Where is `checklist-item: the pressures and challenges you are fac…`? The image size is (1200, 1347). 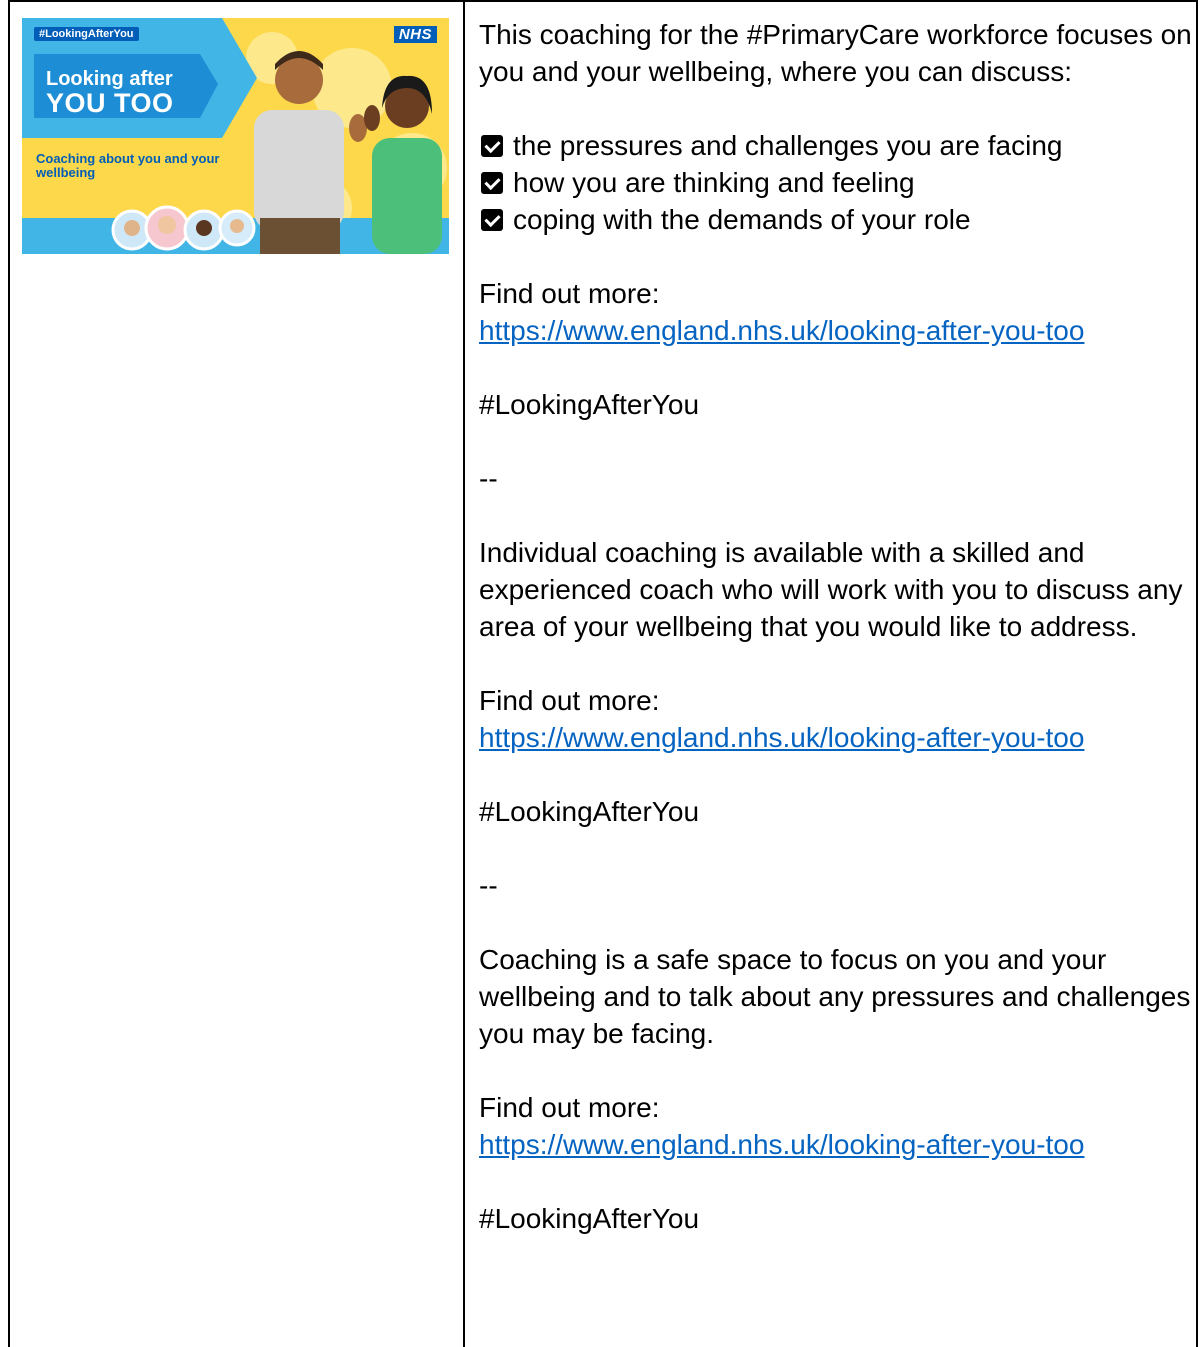
checklist-item: the pressures and challenges you are fac… is located at coordinates (836, 145).